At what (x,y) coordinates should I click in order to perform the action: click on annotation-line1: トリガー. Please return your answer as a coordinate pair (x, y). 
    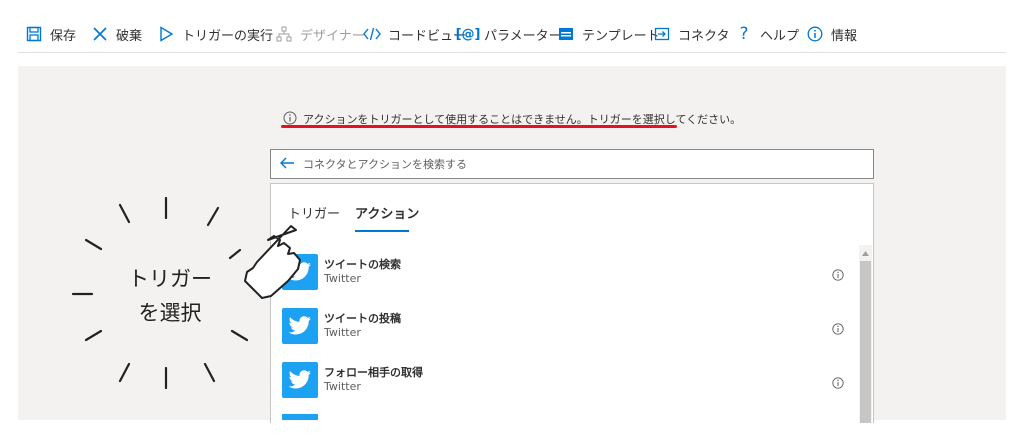
    Looking at the image, I should click on (170, 279).